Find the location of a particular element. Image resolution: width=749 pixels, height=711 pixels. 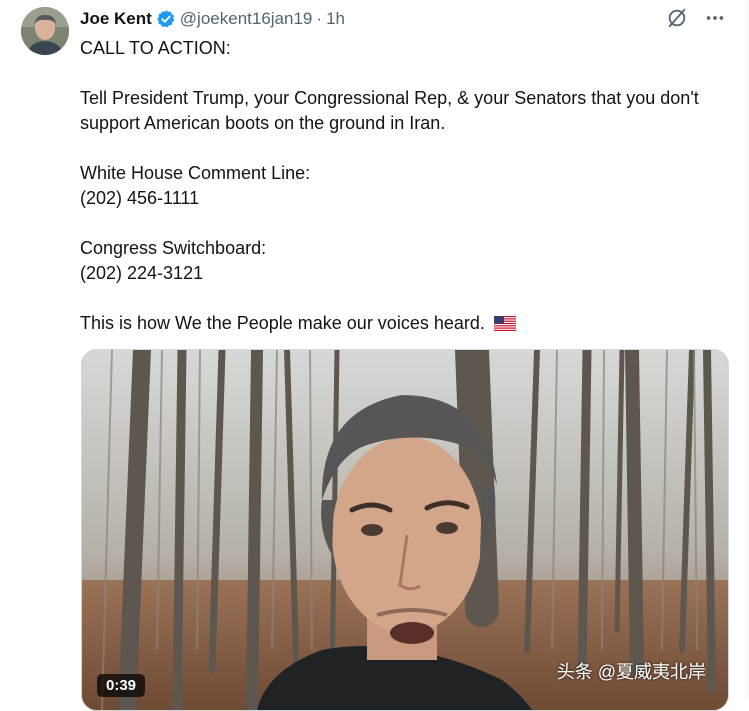

congress-label: Congress Switchboard: is located at coordinates (173, 248).